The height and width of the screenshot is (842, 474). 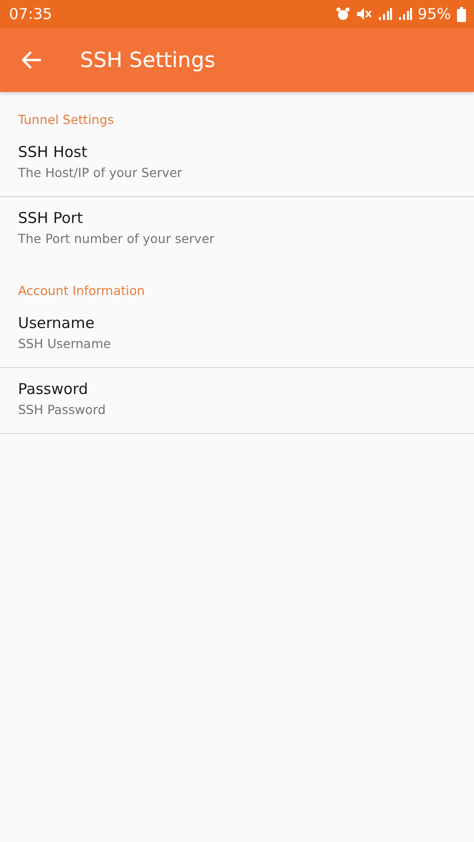 What do you see at coordinates (148, 60) in the screenshot?
I see `screen-title: SSH Settings` at bounding box center [148, 60].